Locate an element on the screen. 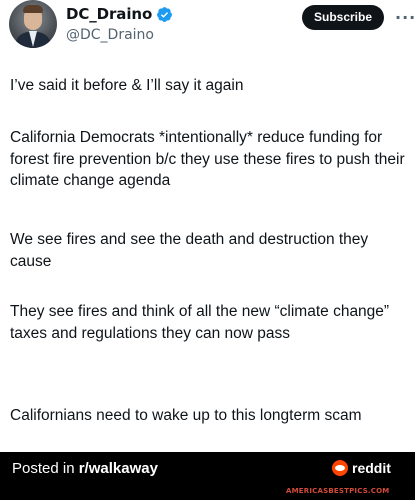  verified-badge-icon is located at coordinates (165, 14).